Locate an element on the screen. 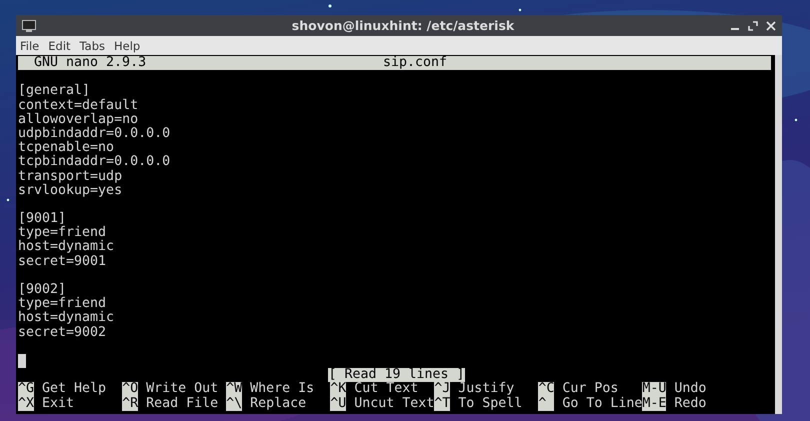 The height and width of the screenshot is (421, 810). menu-item: File is located at coordinates (30, 45).